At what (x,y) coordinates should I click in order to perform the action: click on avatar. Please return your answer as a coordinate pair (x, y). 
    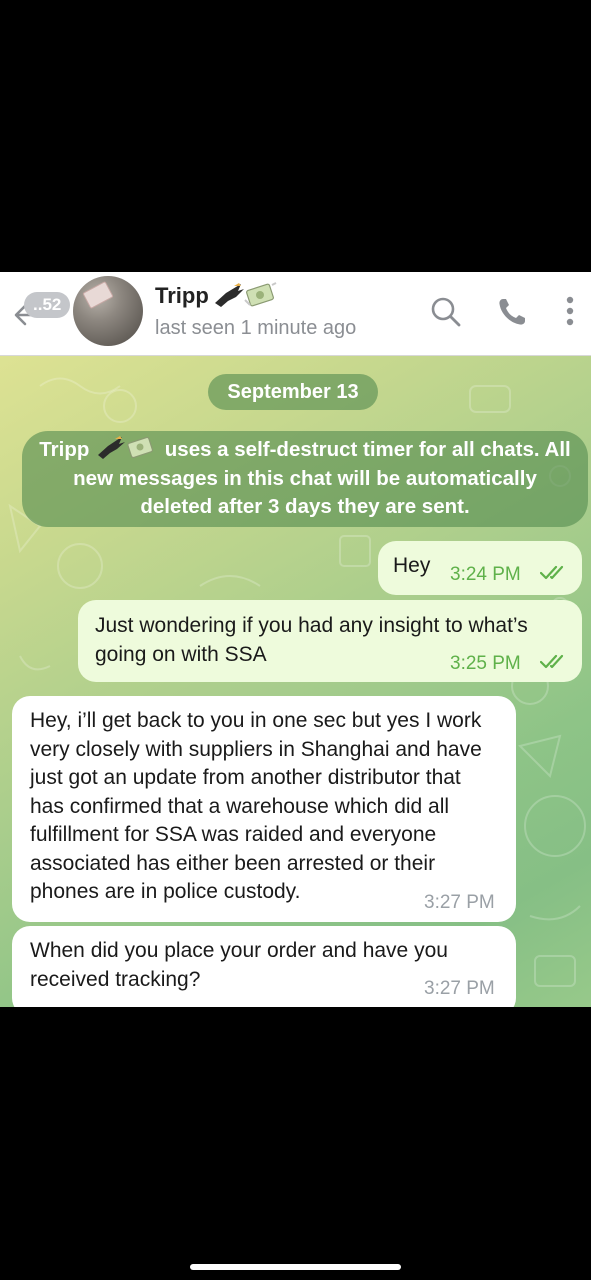
    Looking at the image, I should click on (108, 311).